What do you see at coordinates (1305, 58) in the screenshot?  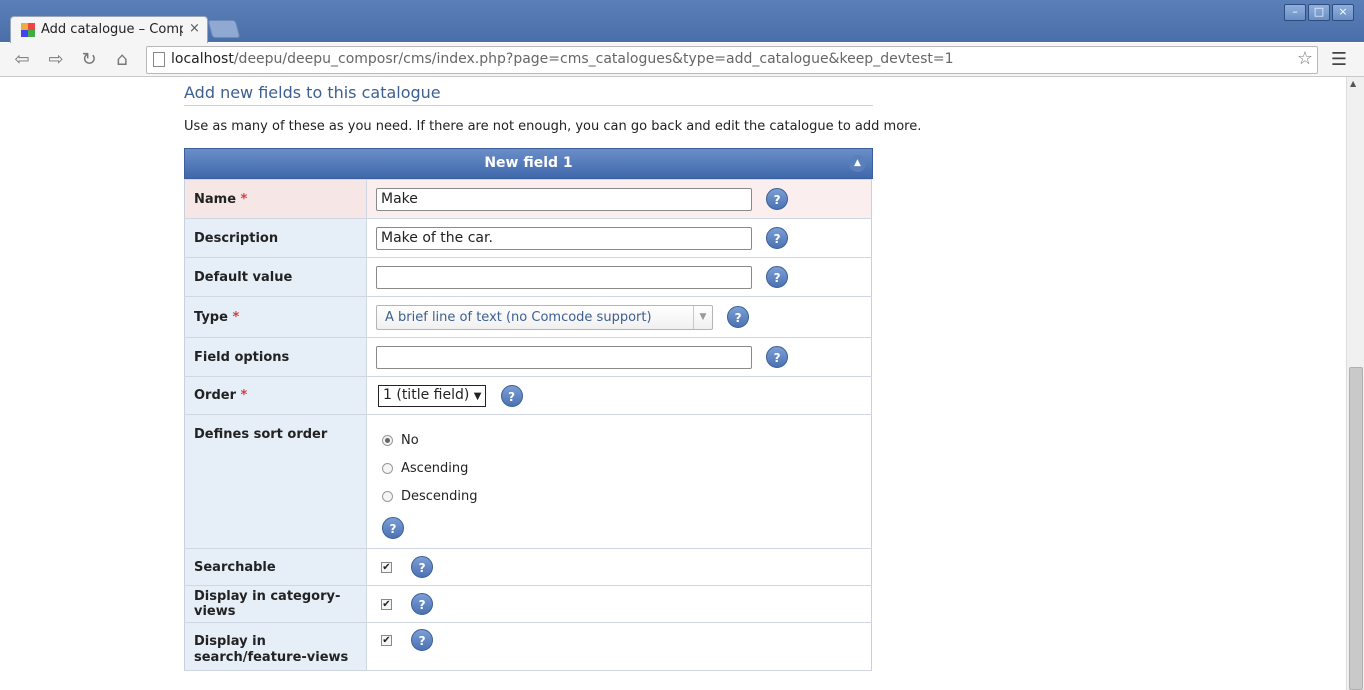 I see `star-icon: ☆` at bounding box center [1305, 58].